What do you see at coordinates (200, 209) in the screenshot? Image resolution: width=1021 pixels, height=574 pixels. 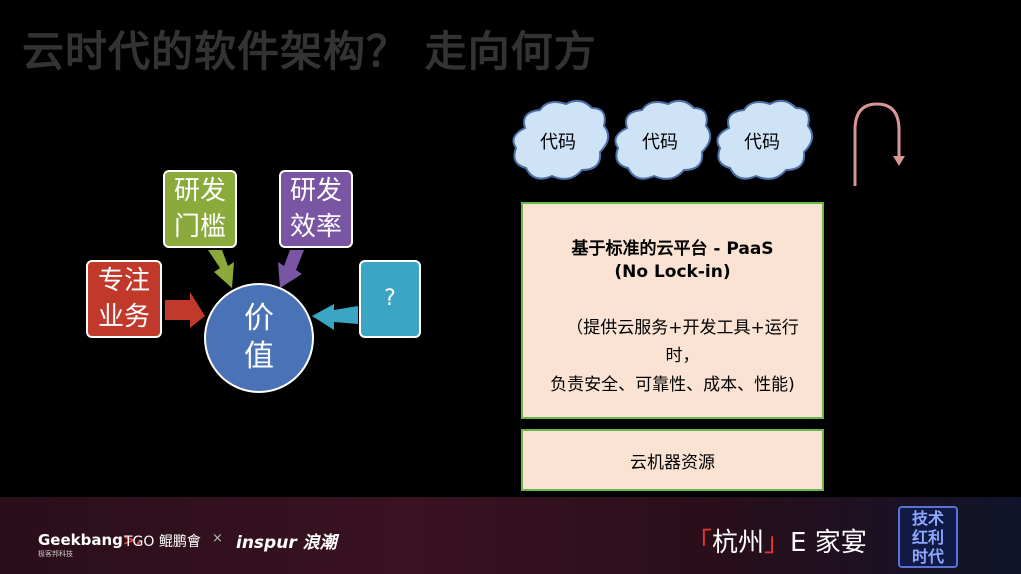 I see `dev-threshold-box: 研发 门槛` at bounding box center [200, 209].